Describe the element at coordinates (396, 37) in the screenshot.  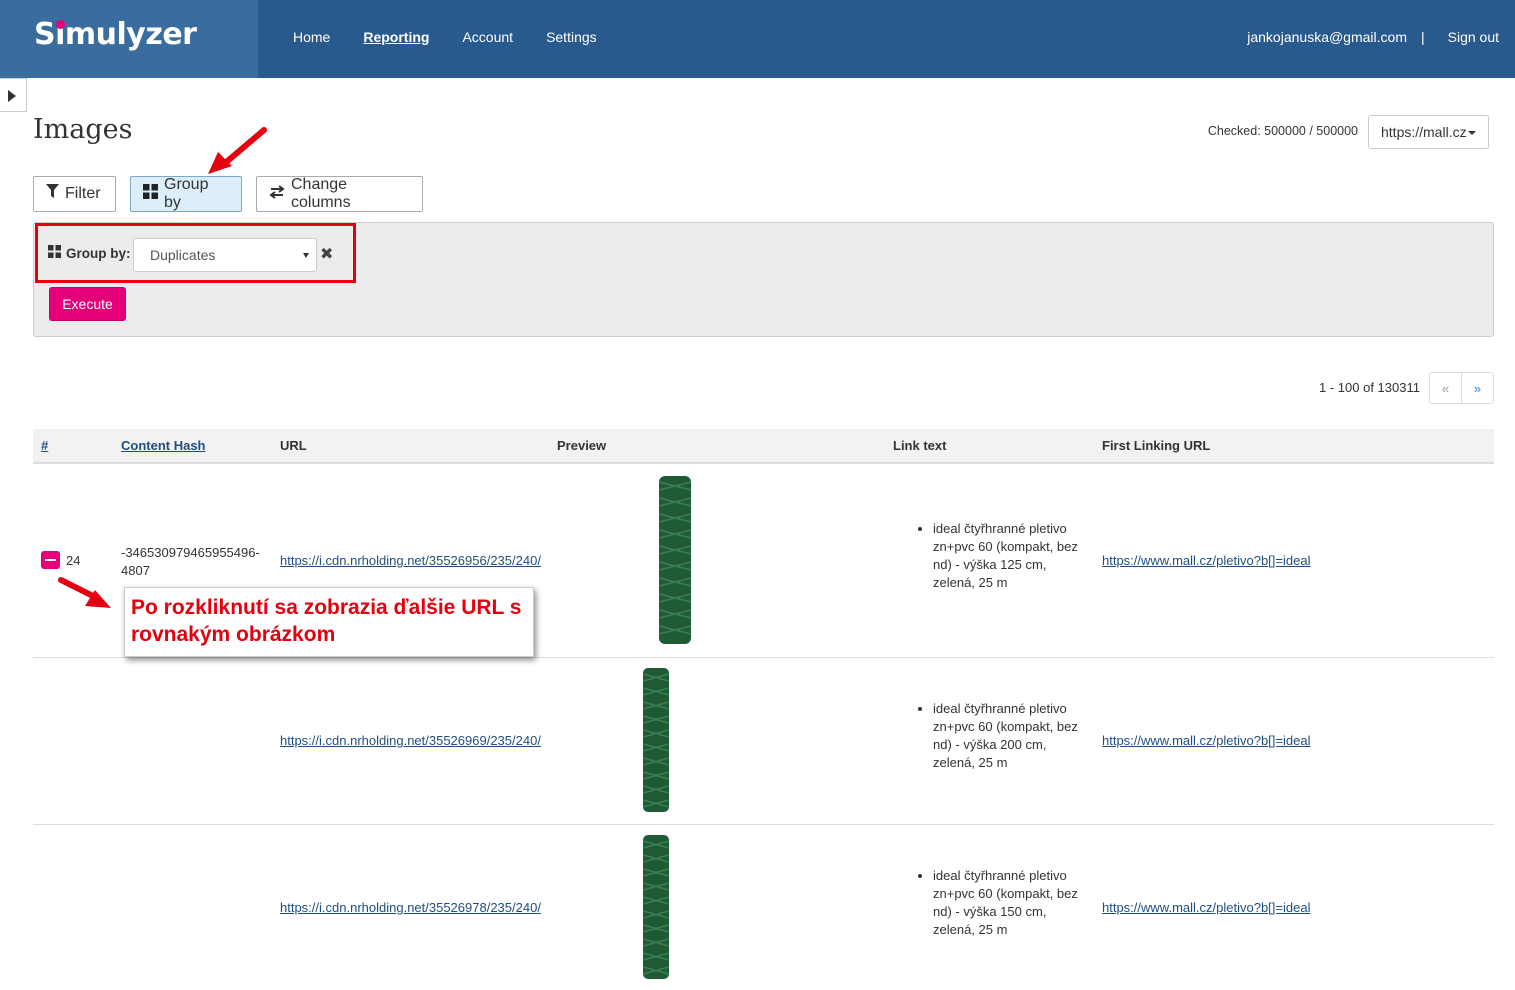
I see `nav-reporting: Reporting` at that location.